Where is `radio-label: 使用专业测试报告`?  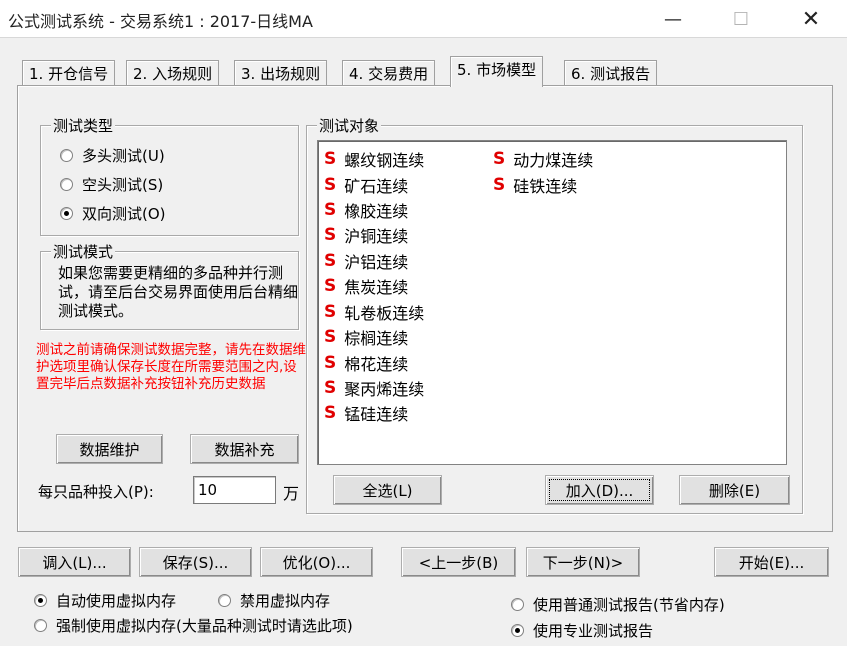
radio-label: 使用专业测试报告 is located at coordinates (593, 631).